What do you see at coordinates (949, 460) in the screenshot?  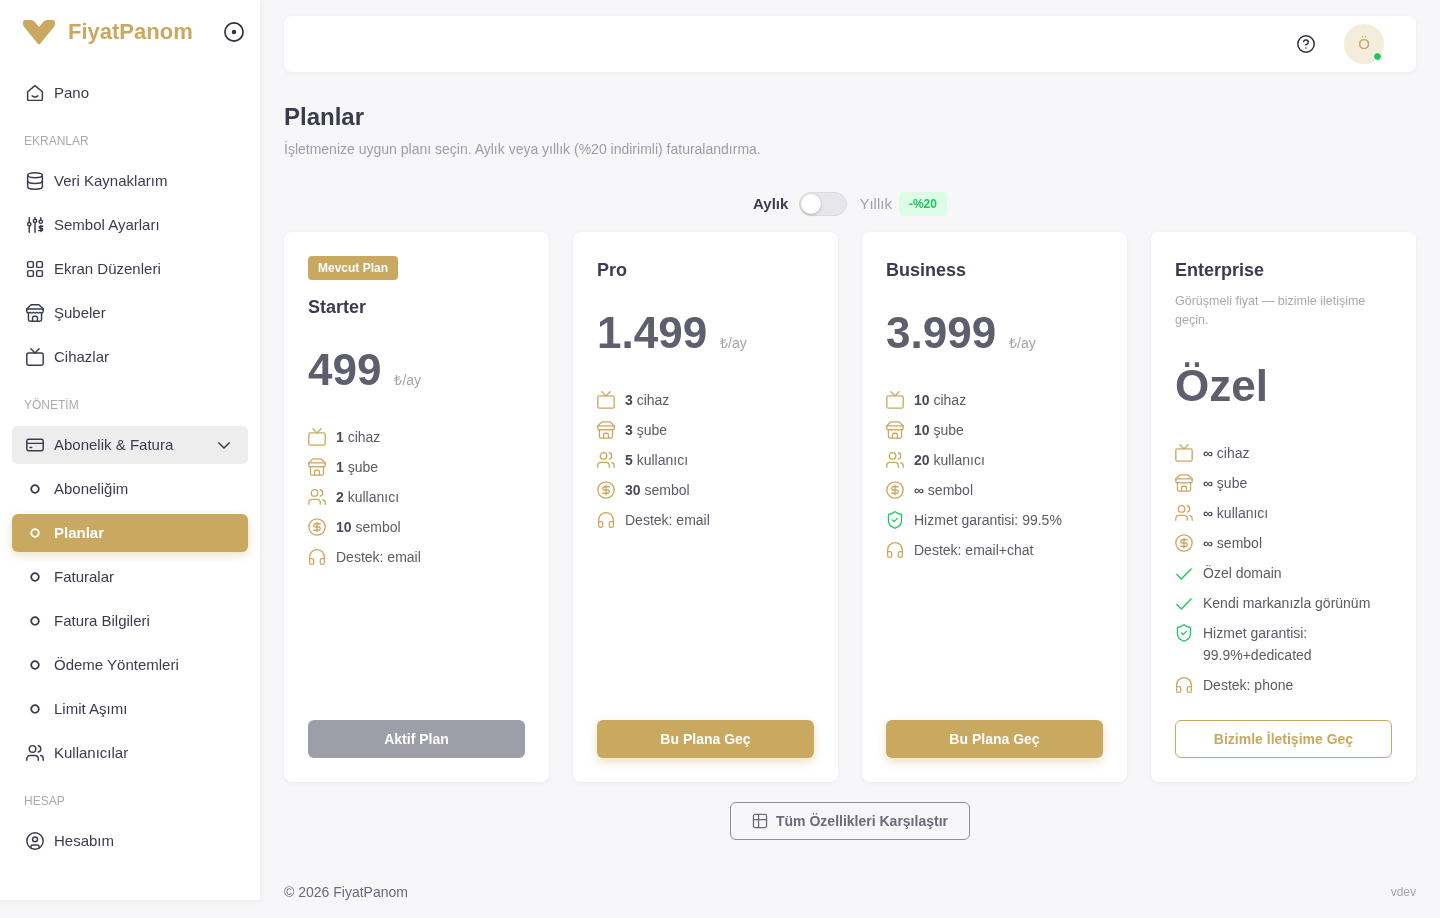 I see `feature-text: 20 kullanıcı` at bounding box center [949, 460].